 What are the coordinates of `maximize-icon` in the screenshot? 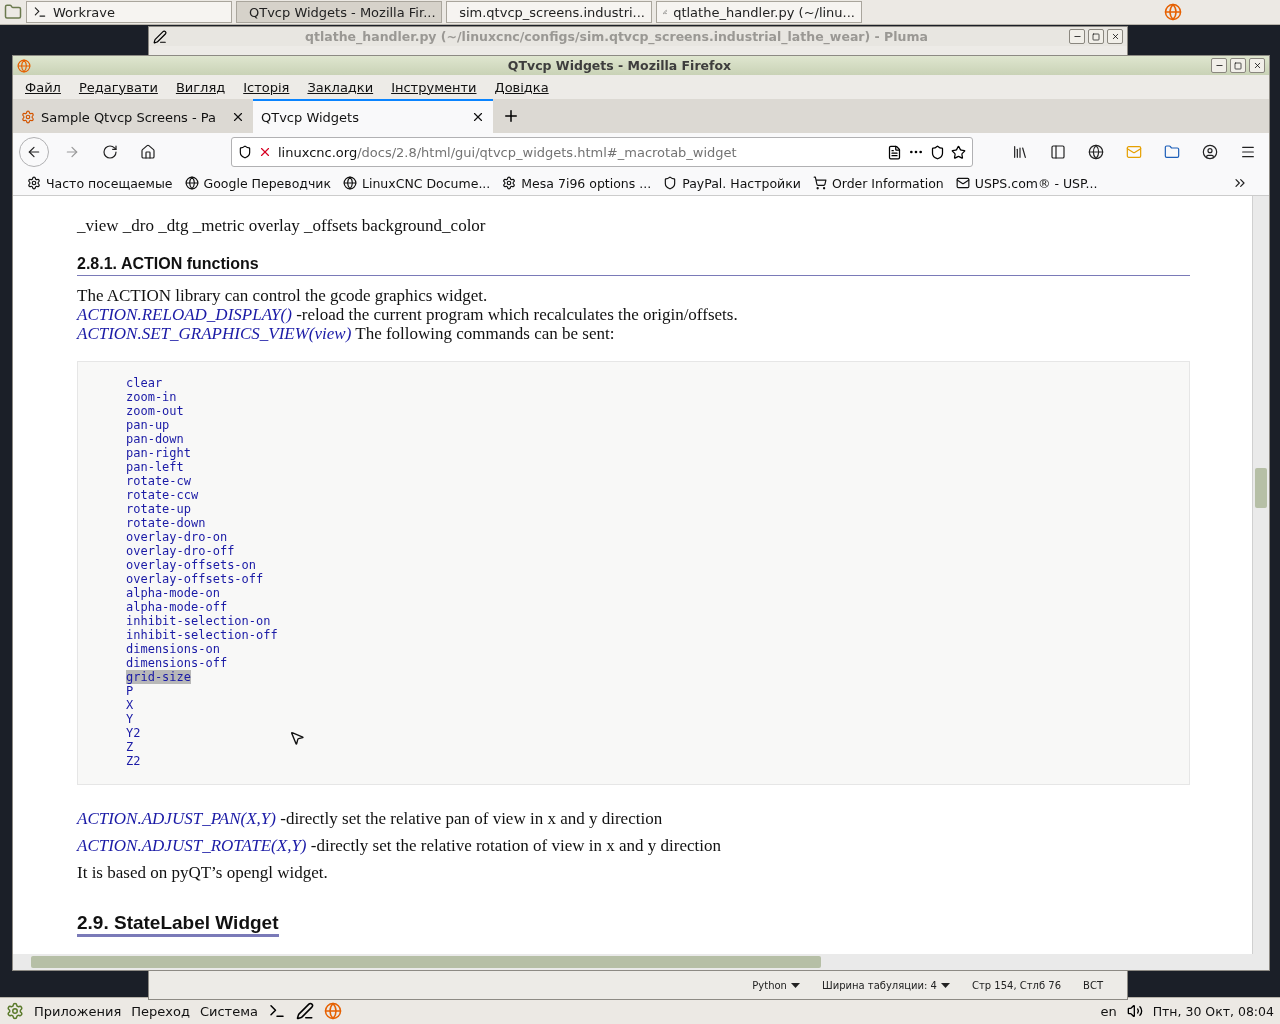 It's located at (1238, 65).